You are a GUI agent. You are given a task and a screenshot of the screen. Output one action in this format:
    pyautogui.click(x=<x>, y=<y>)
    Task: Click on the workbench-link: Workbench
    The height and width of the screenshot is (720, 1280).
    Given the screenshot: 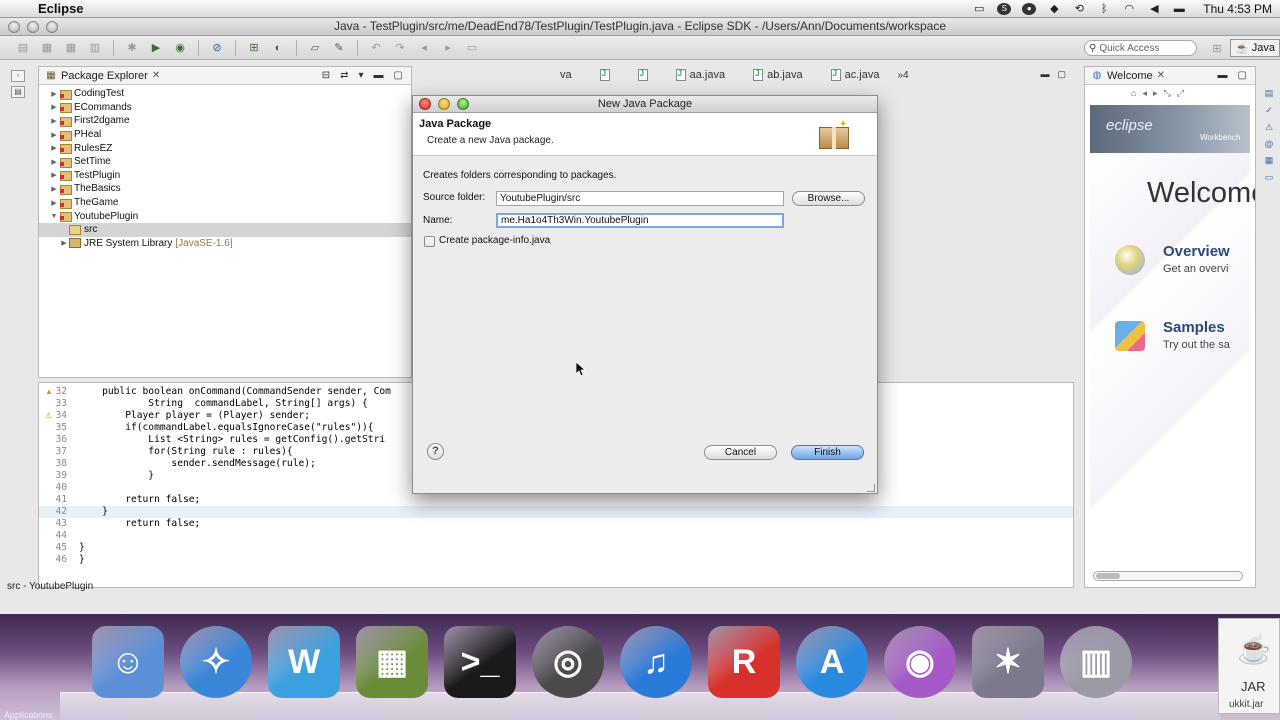 What is the action you would take?
    pyautogui.click(x=1220, y=137)
    